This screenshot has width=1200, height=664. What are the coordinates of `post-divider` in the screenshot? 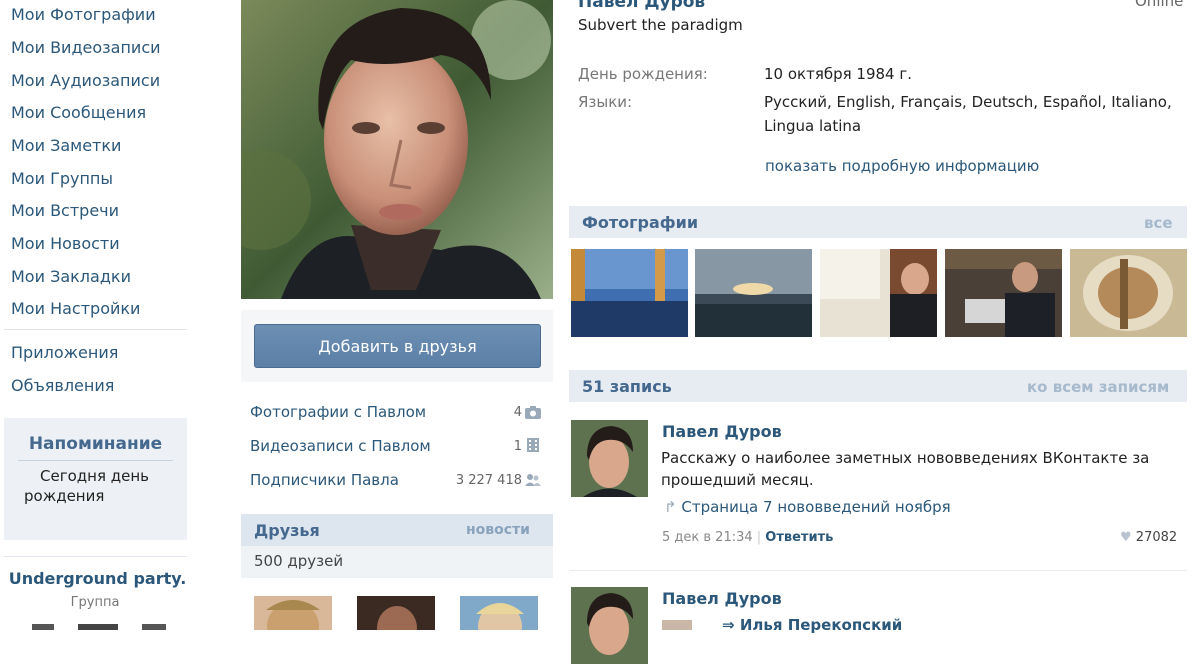 It's located at (878, 570).